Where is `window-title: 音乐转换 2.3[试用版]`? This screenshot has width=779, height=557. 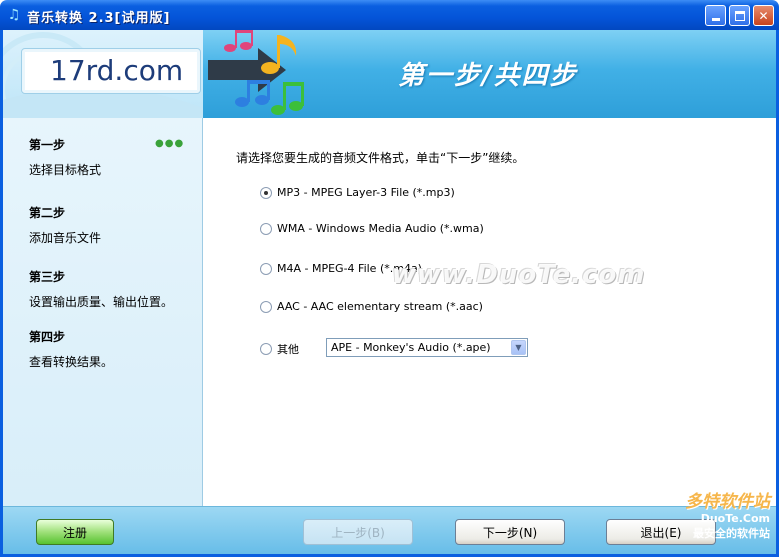 window-title: 音乐转换 2.3[试用版] is located at coordinates (99, 18).